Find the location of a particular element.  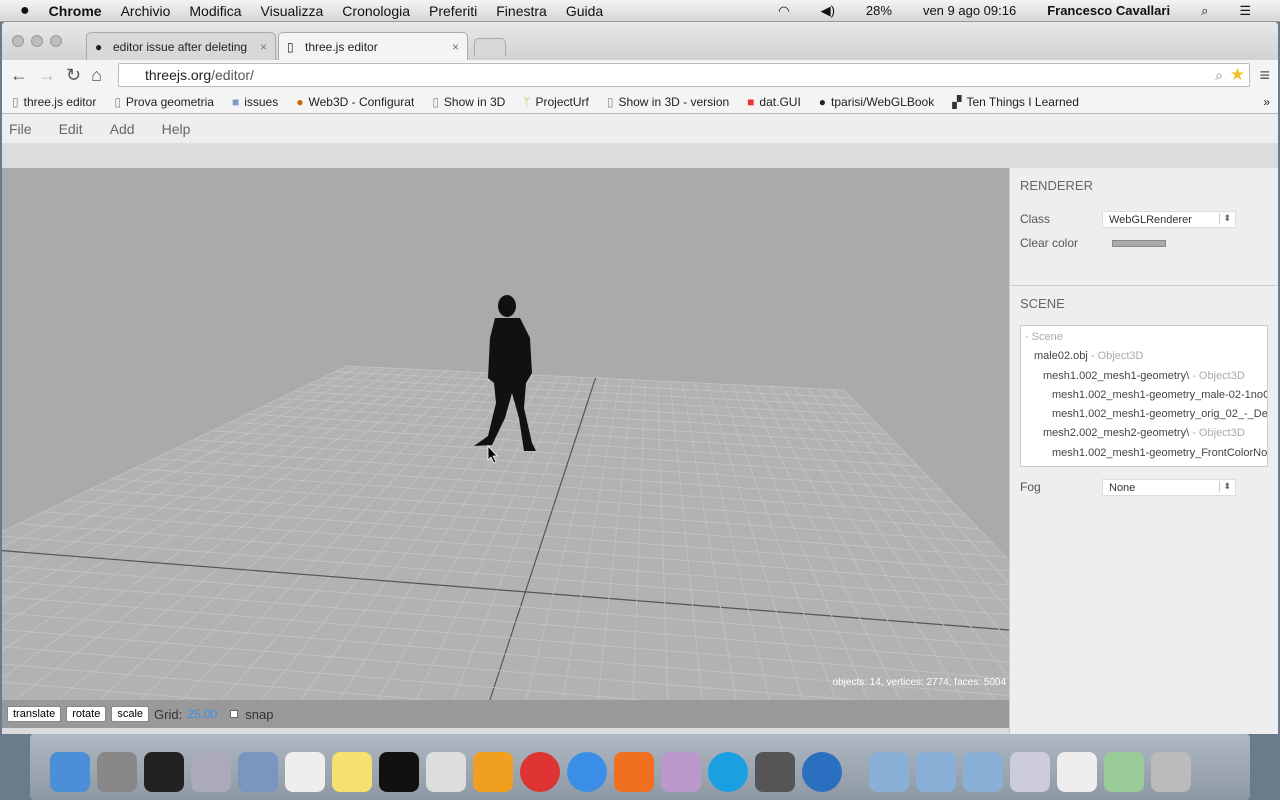

outliner-item: mesh1.002_mesh1-geometry_FrontColorNoC is located at coordinates (1144, 453).